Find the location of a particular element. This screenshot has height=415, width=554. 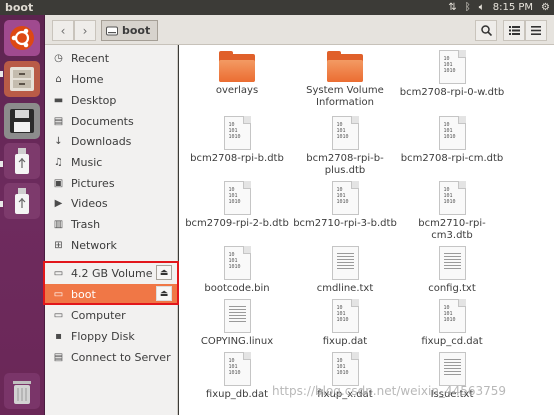

video-icon: ▶ is located at coordinates (58, 203).